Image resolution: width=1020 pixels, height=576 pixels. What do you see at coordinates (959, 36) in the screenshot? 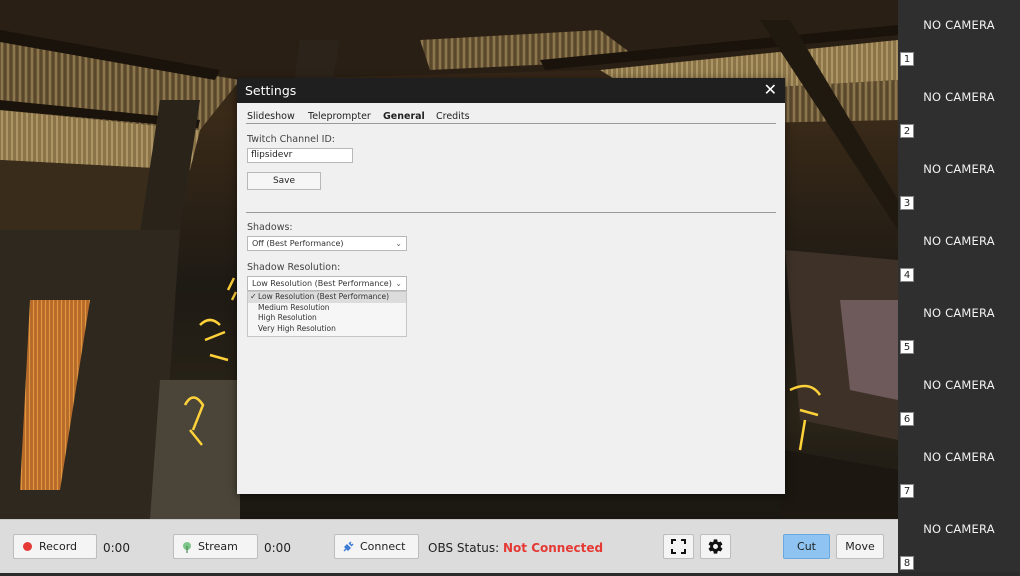
I see `camera-slot-1: NO CAMERA 1` at bounding box center [959, 36].